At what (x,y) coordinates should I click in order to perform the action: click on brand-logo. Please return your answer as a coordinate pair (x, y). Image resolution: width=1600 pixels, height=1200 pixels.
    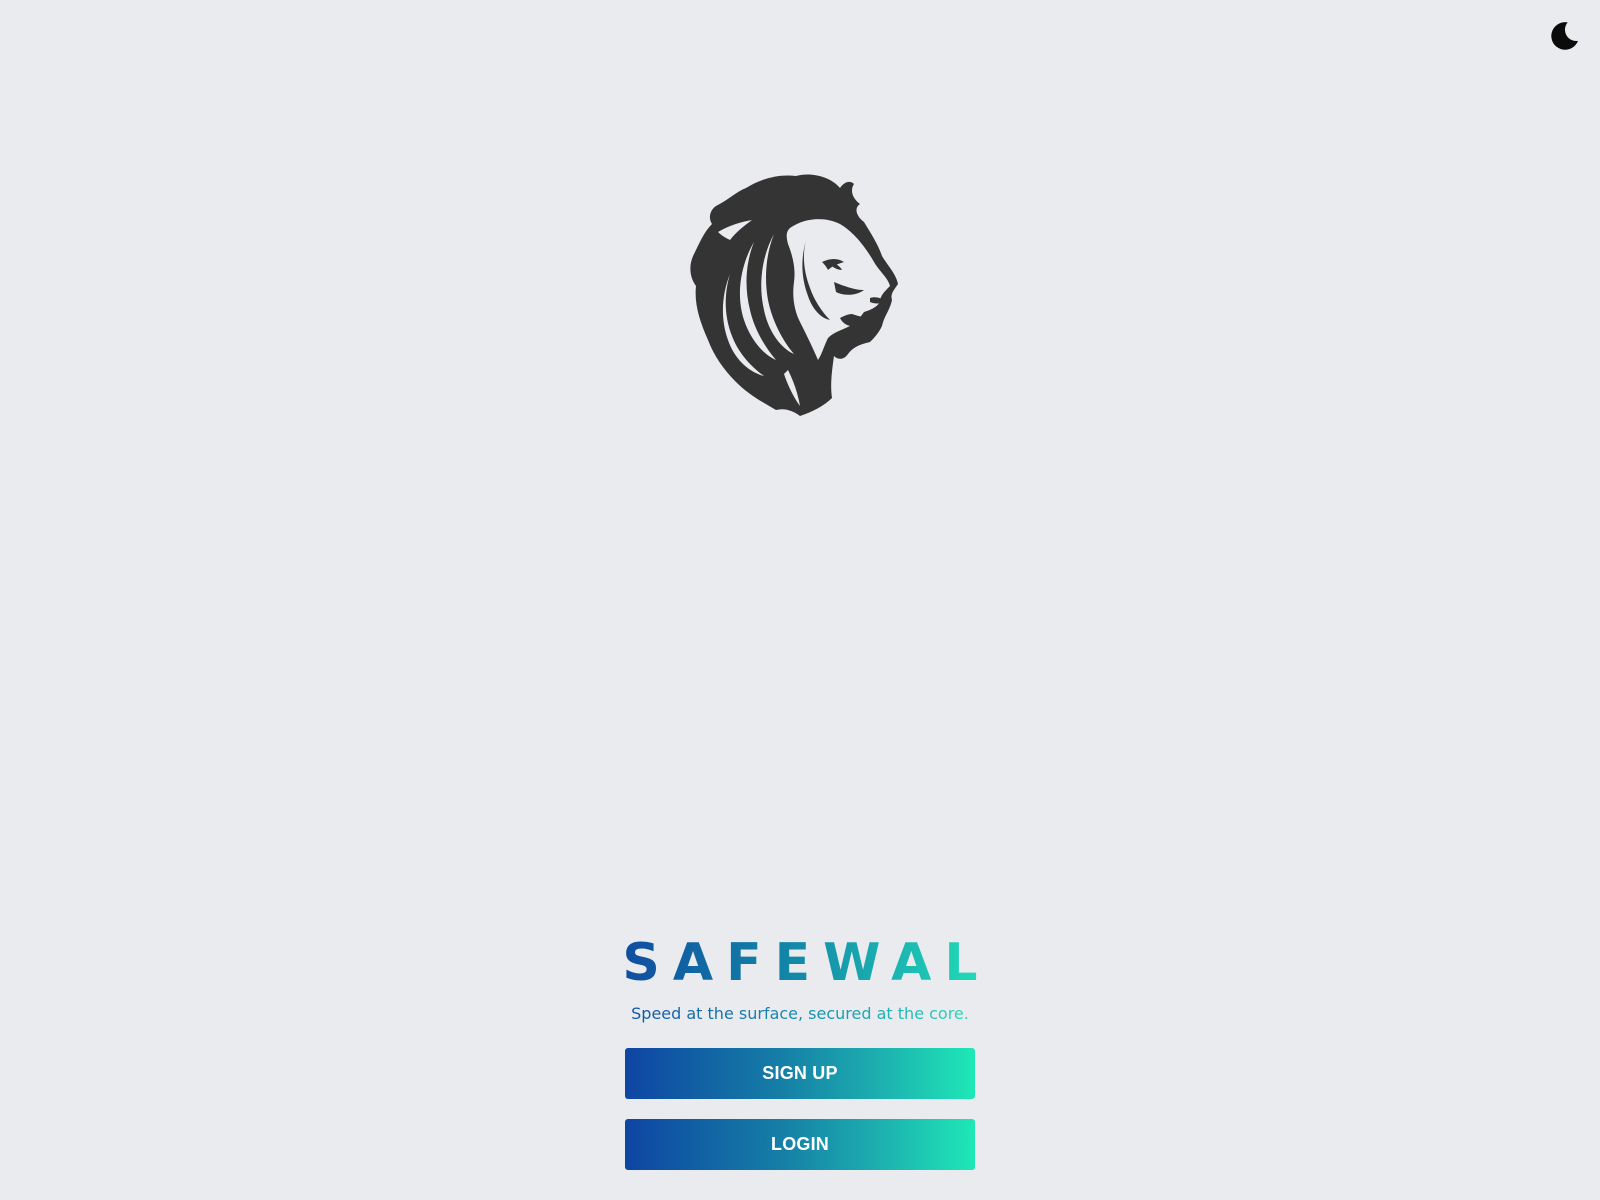
    Looking at the image, I should click on (800, 295).